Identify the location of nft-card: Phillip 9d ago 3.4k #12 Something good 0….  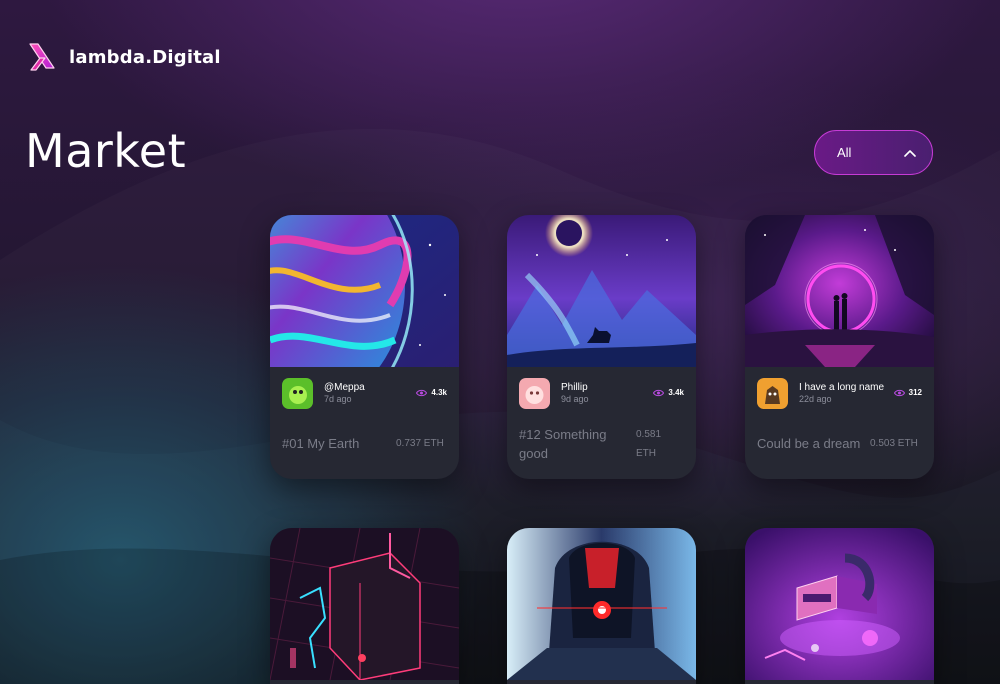
(601, 347).